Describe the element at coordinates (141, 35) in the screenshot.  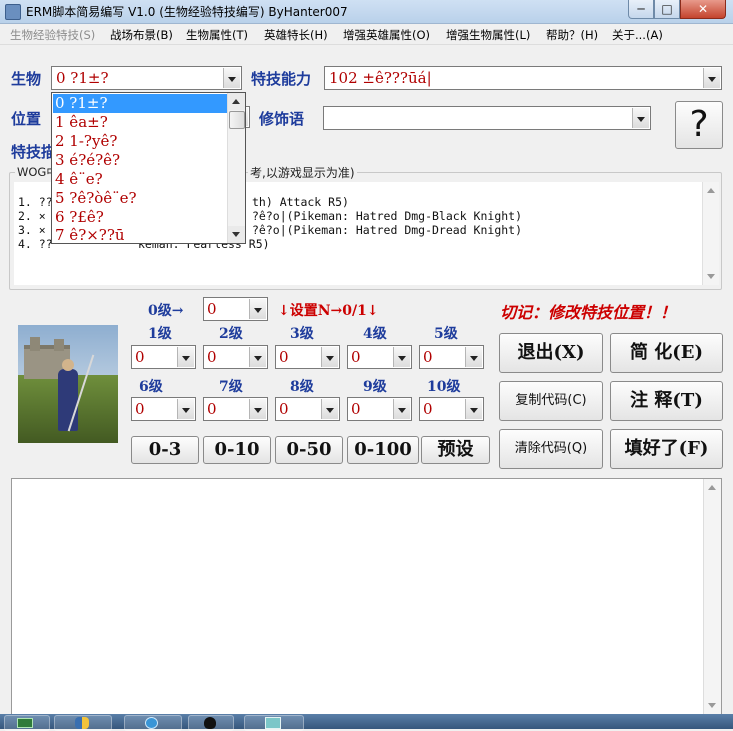
I see `menu-battlefield: 战场布景(B)` at that location.